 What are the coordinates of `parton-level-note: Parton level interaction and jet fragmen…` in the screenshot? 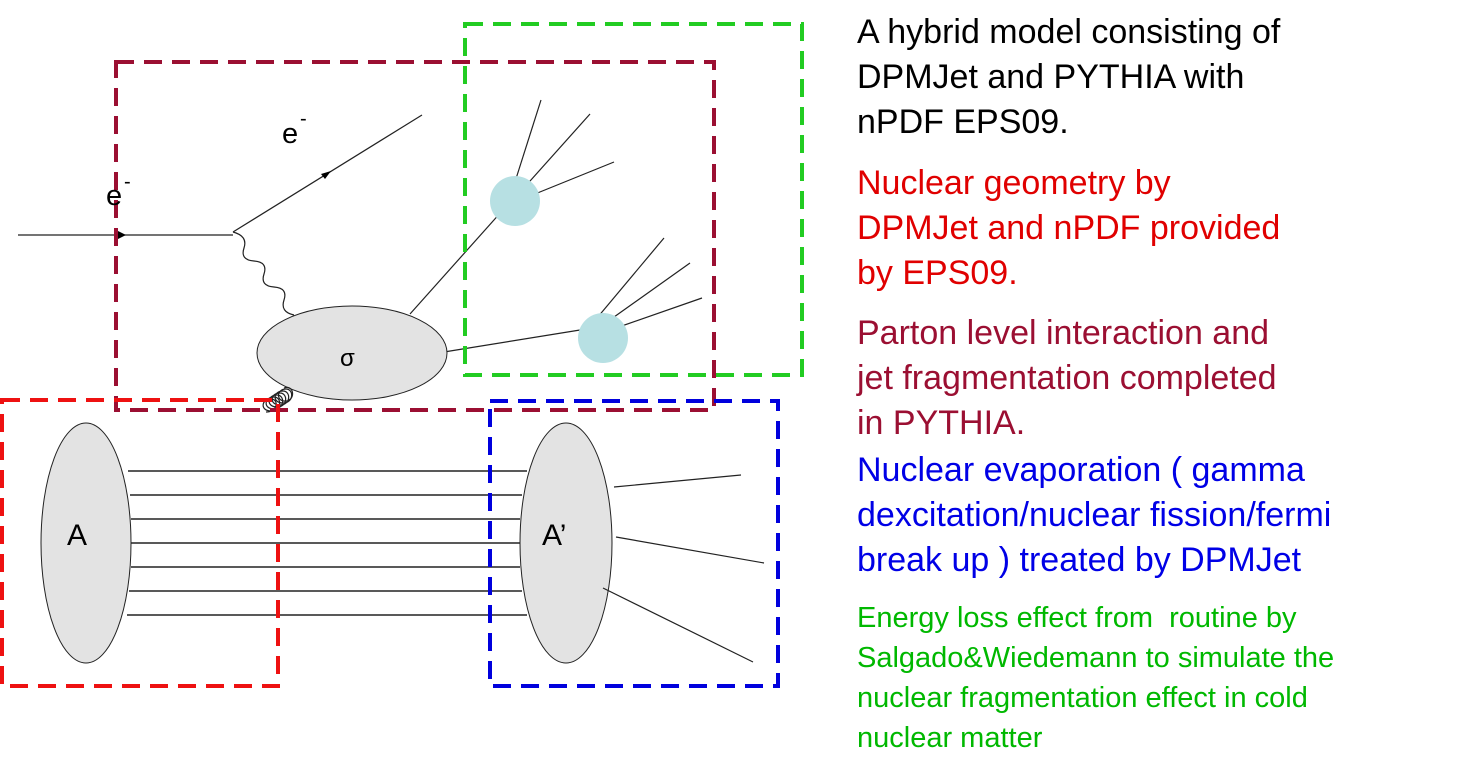 It's located at (1067, 378).